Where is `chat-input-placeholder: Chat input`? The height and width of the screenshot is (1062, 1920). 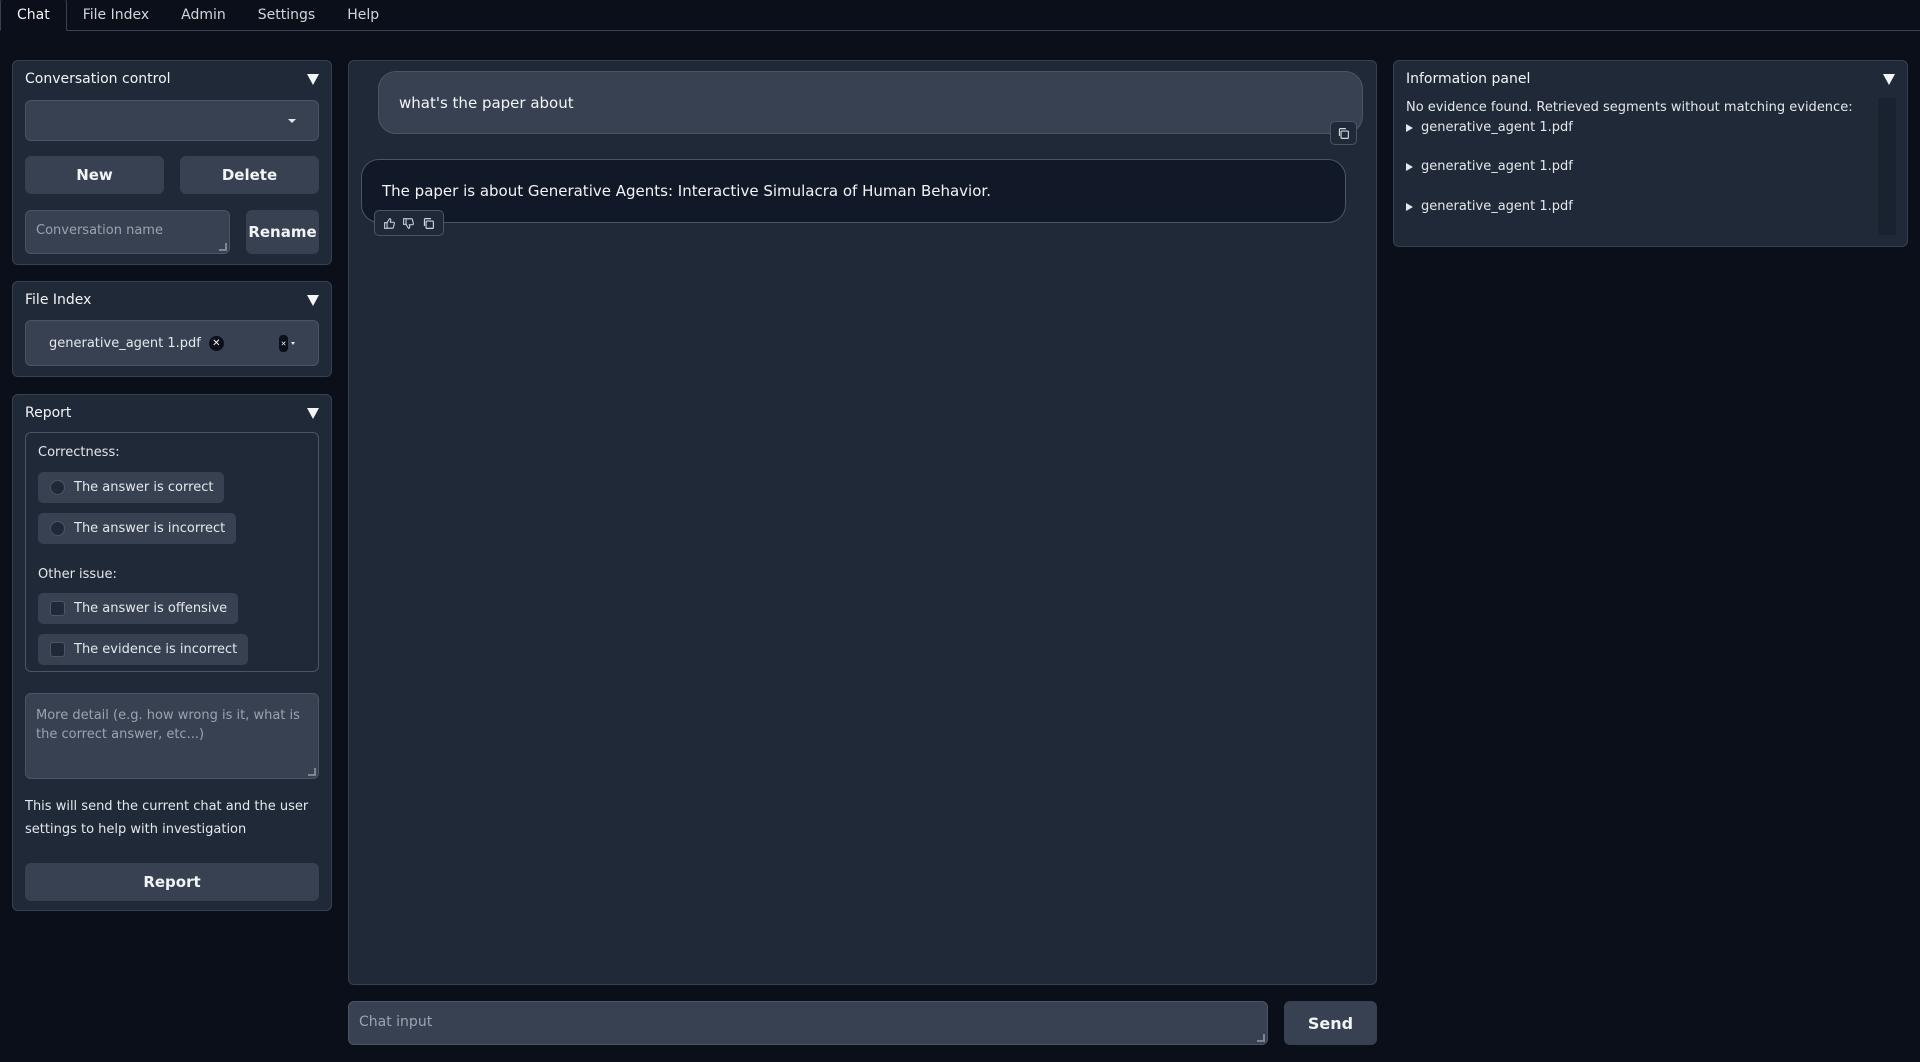 chat-input-placeholder: Chat input is located at coordinates (396, 1022).